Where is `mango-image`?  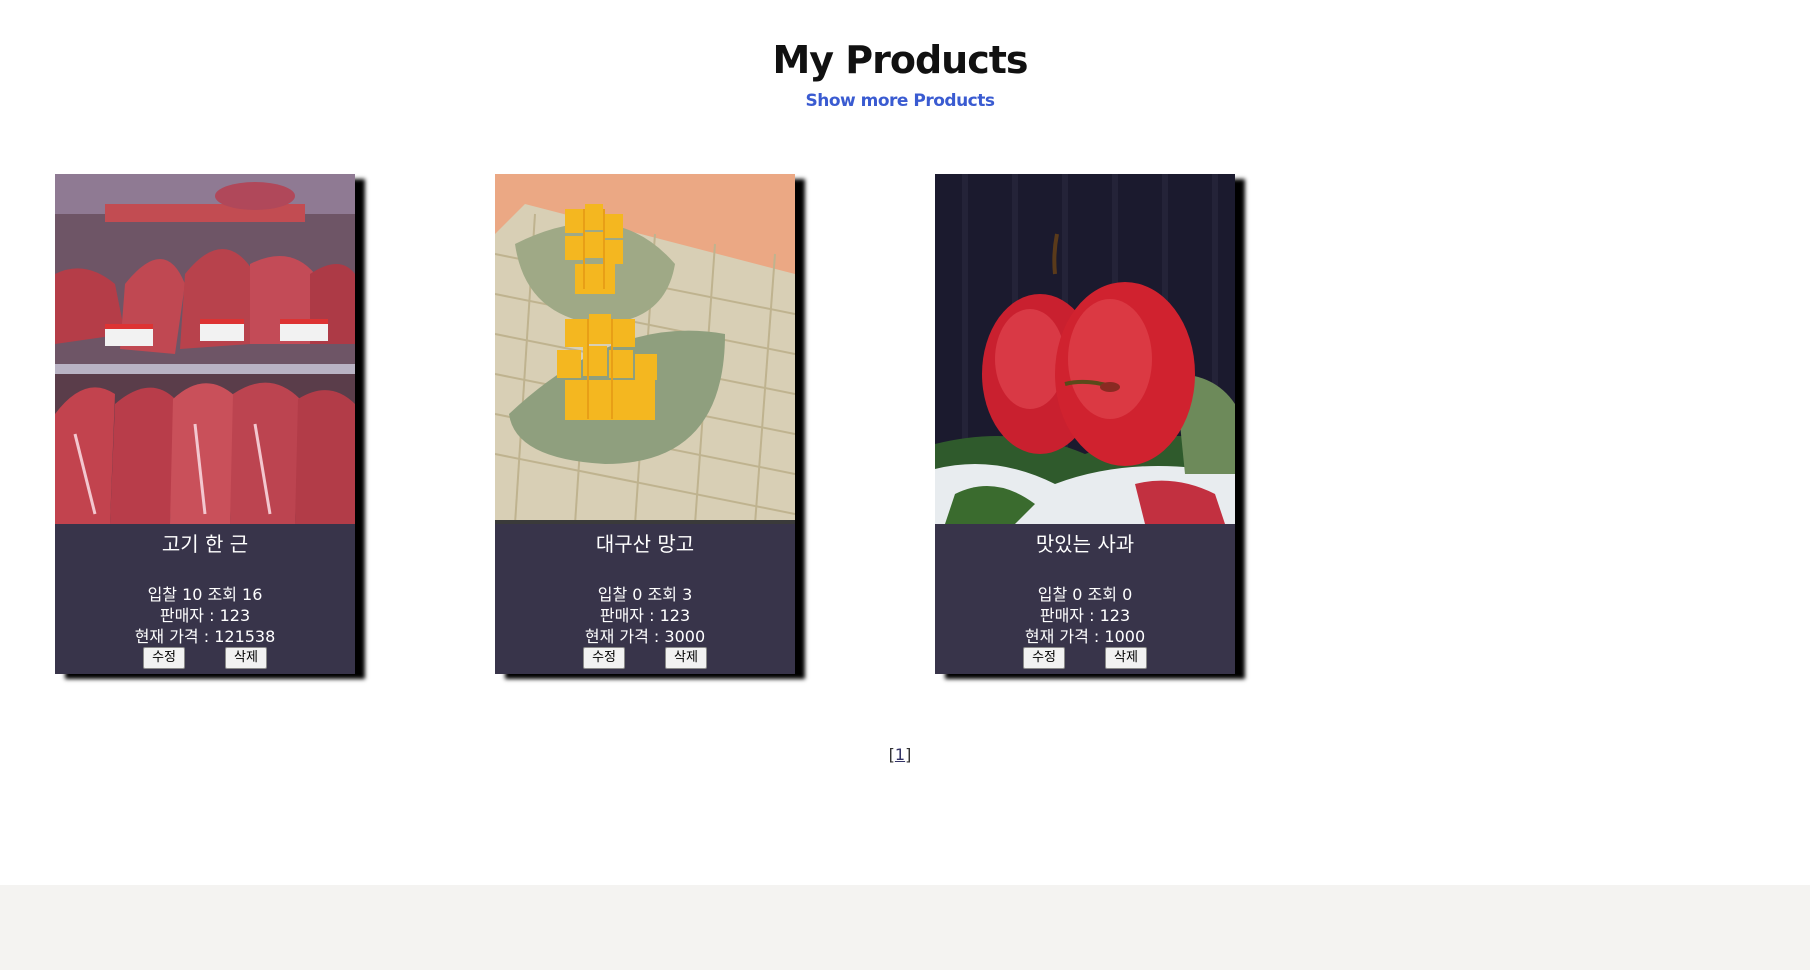 mango-image is located at coordinates (645, 349).